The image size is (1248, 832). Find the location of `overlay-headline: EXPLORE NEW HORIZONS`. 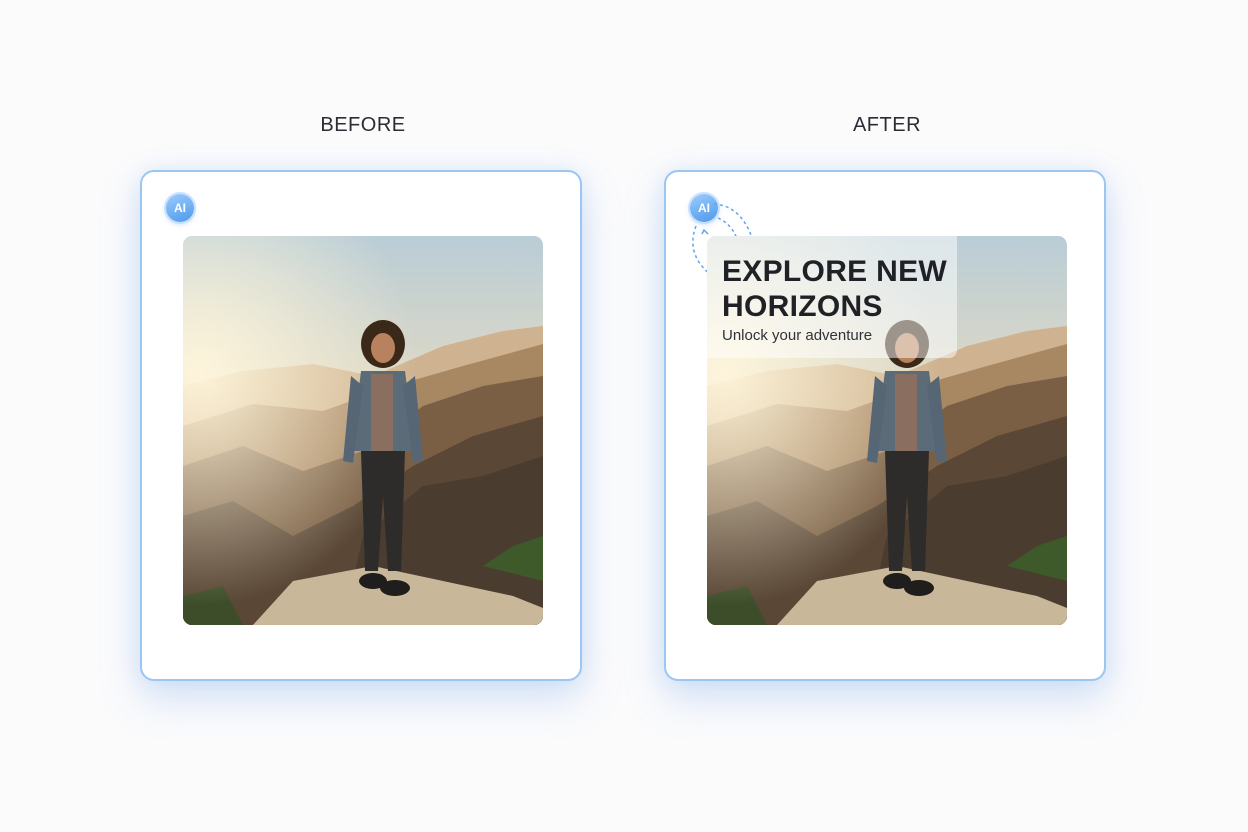

overlay-headline: EXPLORE NEW HORIZONS is located at coordinates (834, 289).